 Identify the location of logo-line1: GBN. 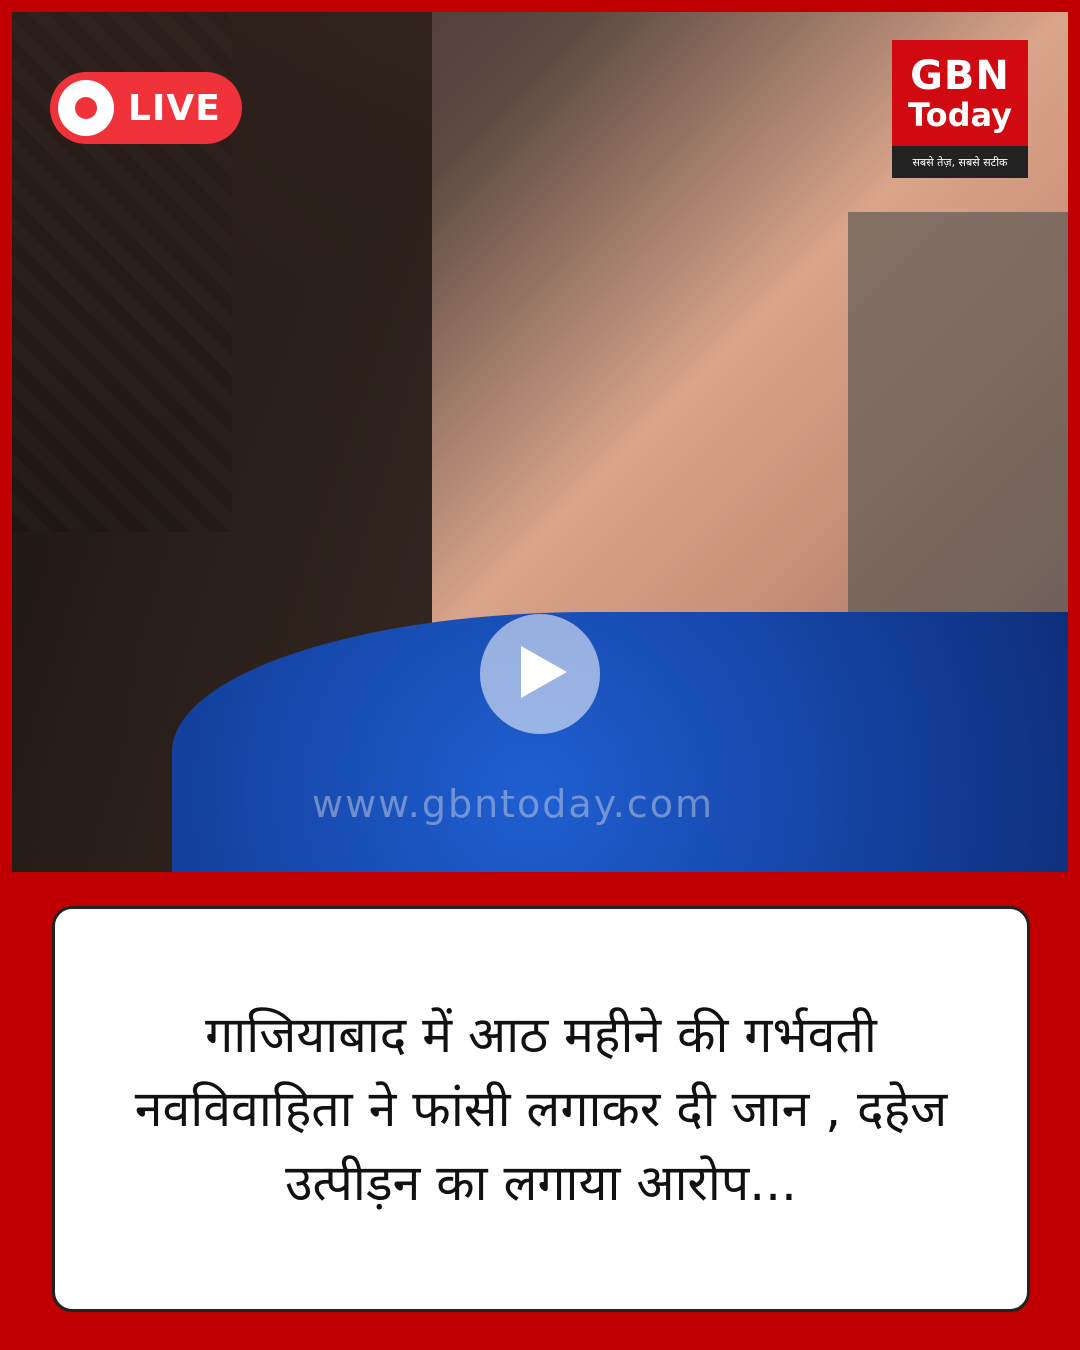
(960, 76).